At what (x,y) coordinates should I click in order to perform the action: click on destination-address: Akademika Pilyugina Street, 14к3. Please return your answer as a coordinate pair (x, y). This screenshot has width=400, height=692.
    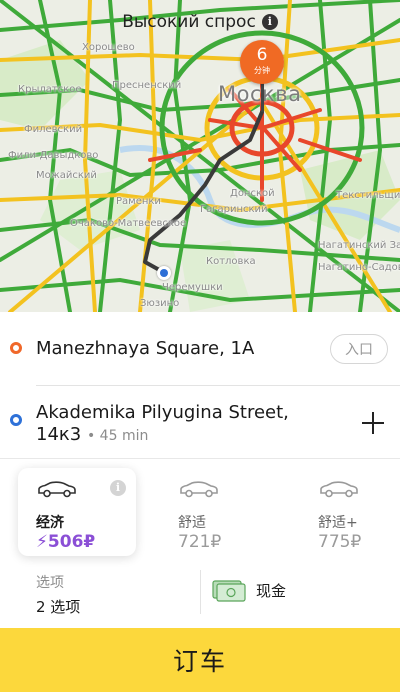
    Looking at the image, I should click on (162, 423).